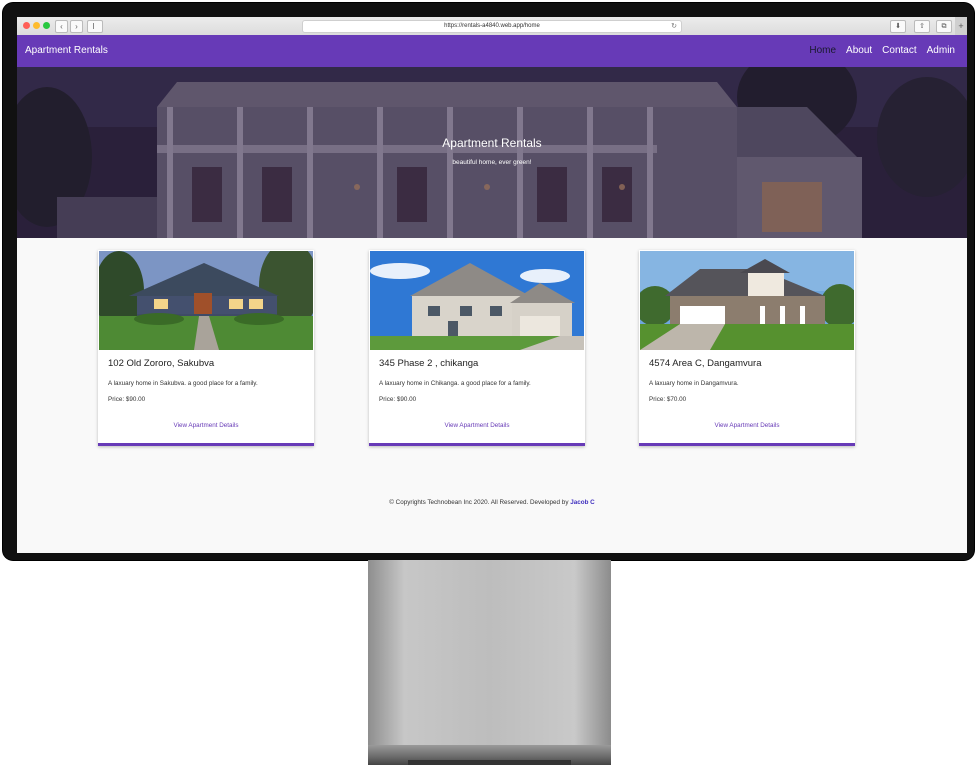  What do you see at coordinates (95, 26) in the screenshot?
I see `sidebar-toggle-icon` at bounding box center [95, 26].